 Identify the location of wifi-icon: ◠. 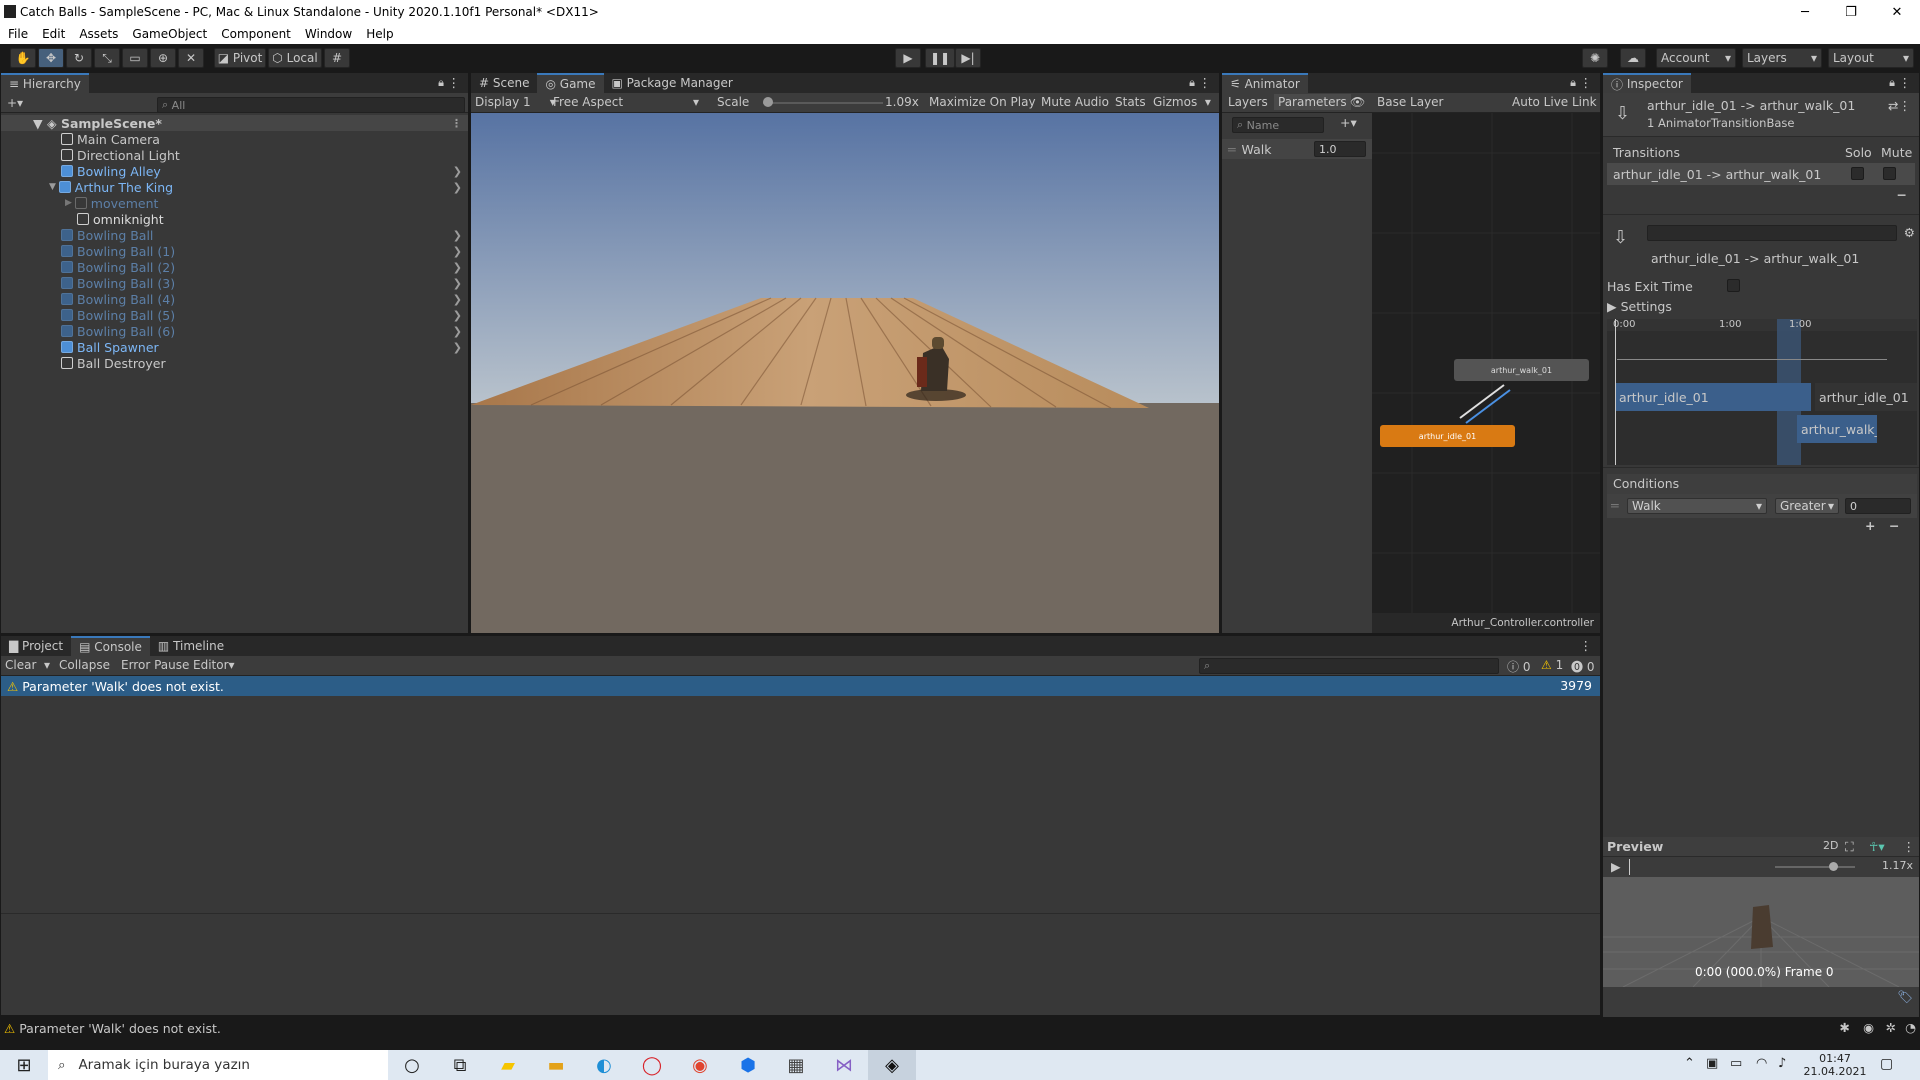
(1761, 1063).